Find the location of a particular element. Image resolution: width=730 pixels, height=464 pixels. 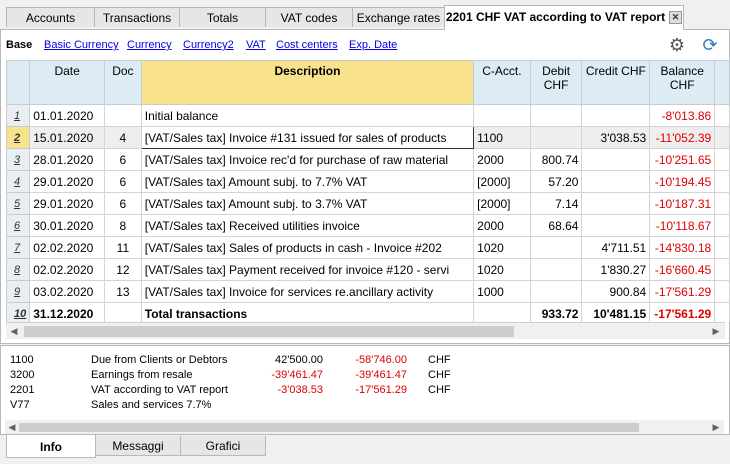

row-number: 4 is located at coordinates (18, 181).